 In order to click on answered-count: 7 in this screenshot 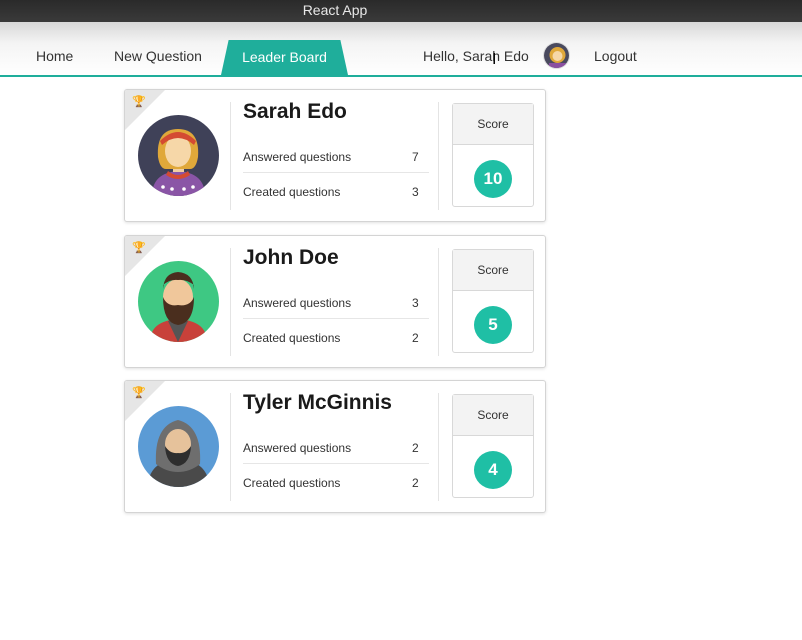, I will do `click(415, 157)`.